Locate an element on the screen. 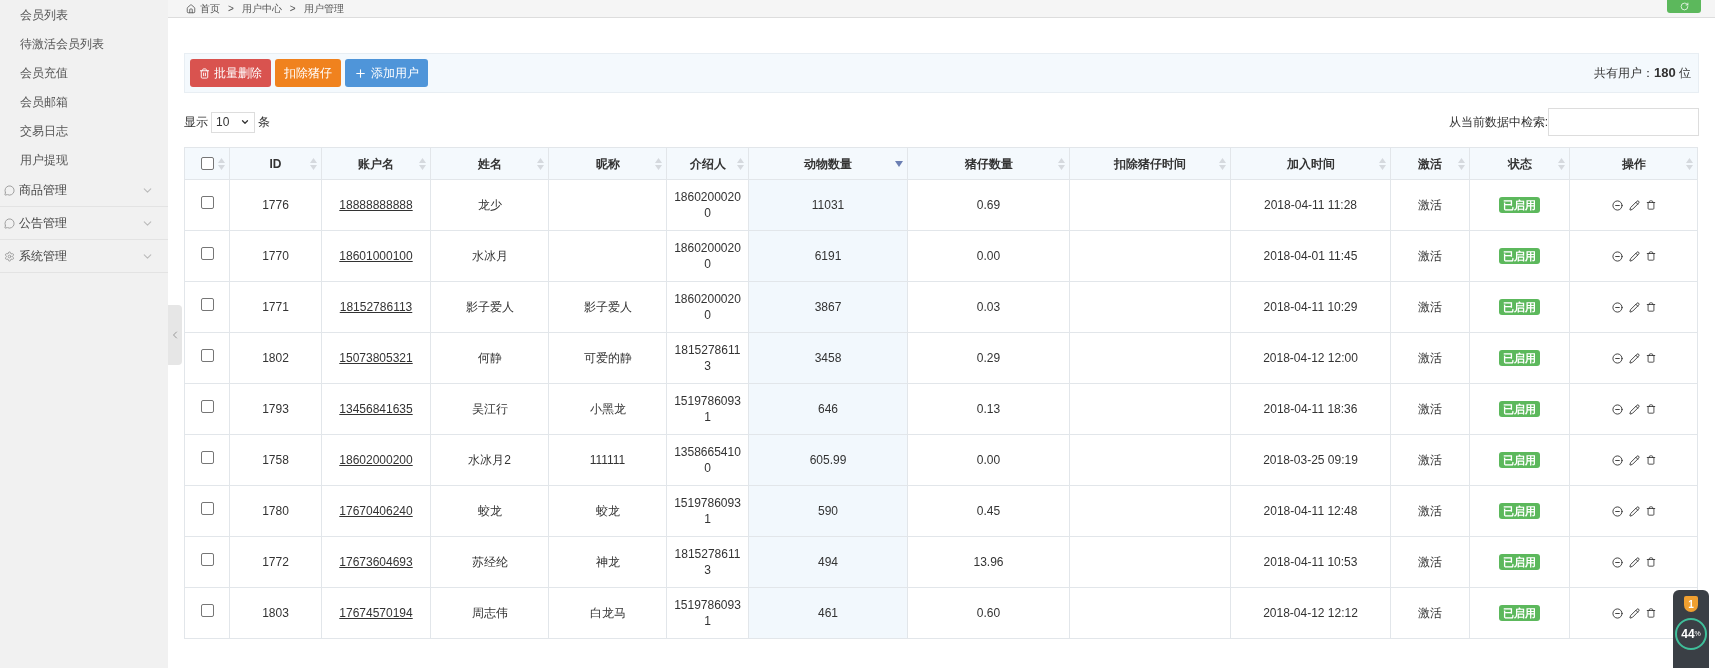 This screenshot has width=1715, height=668. table-cell: 0.29 is located at coordinates (988, 358).